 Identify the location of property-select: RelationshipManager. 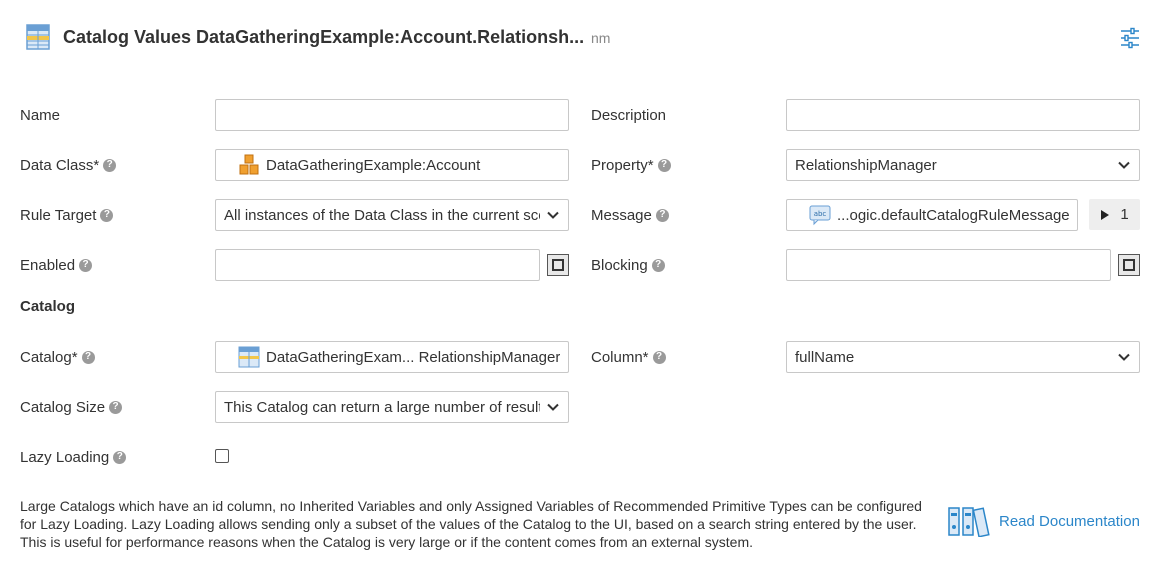
(963, 165).